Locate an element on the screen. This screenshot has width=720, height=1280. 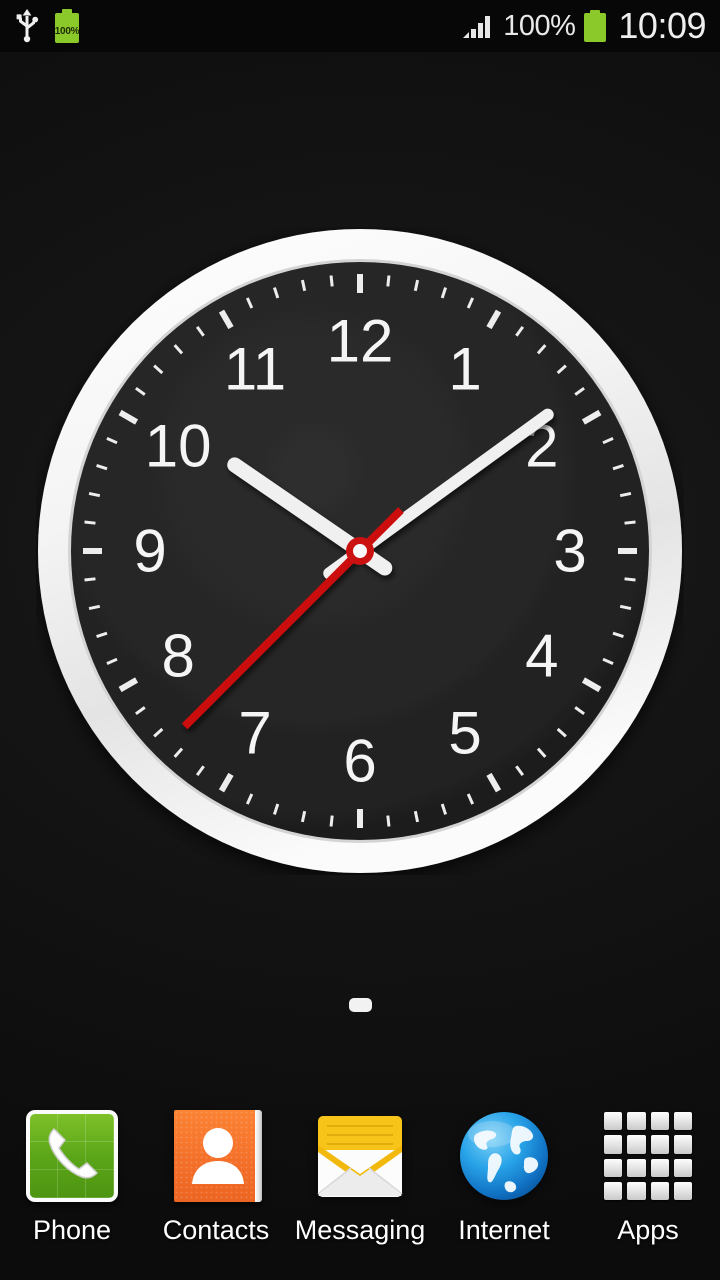
clock-numeral-12: 12 is located at coordinates (360, 341).